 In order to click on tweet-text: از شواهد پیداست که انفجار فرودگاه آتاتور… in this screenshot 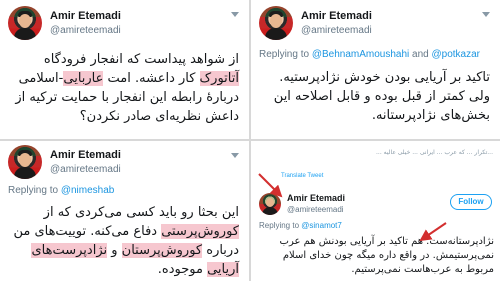, I will do `click(125, 88)`.